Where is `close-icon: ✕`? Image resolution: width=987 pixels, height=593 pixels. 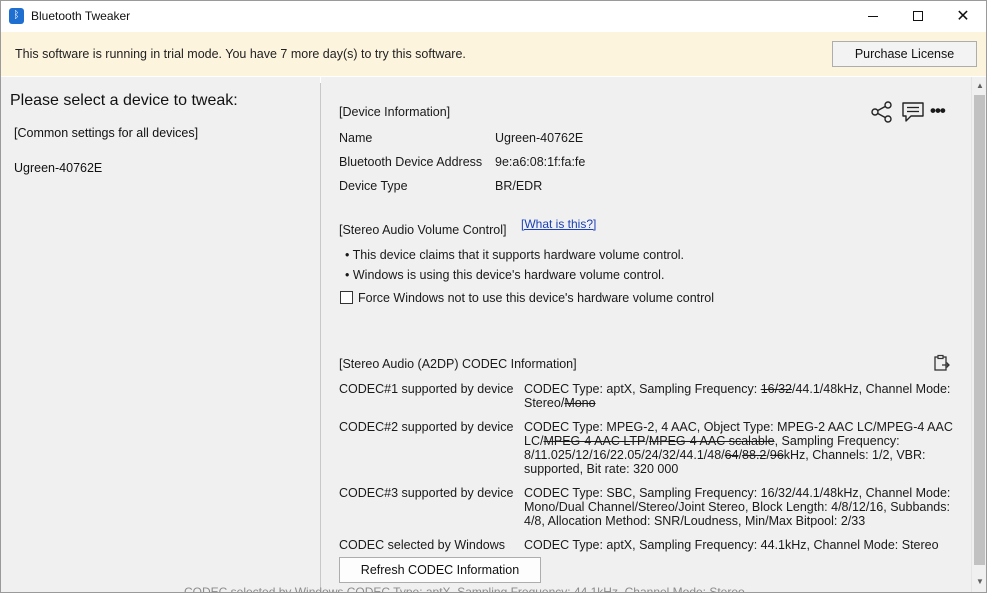 close-icon: ✕ is located at coordinates (963, 15).